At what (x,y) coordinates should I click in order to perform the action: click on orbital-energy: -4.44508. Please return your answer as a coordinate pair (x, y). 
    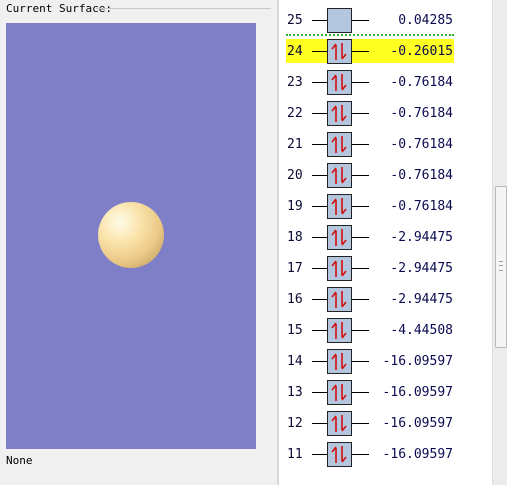
    Looking at the image, I should click on (421, 330).